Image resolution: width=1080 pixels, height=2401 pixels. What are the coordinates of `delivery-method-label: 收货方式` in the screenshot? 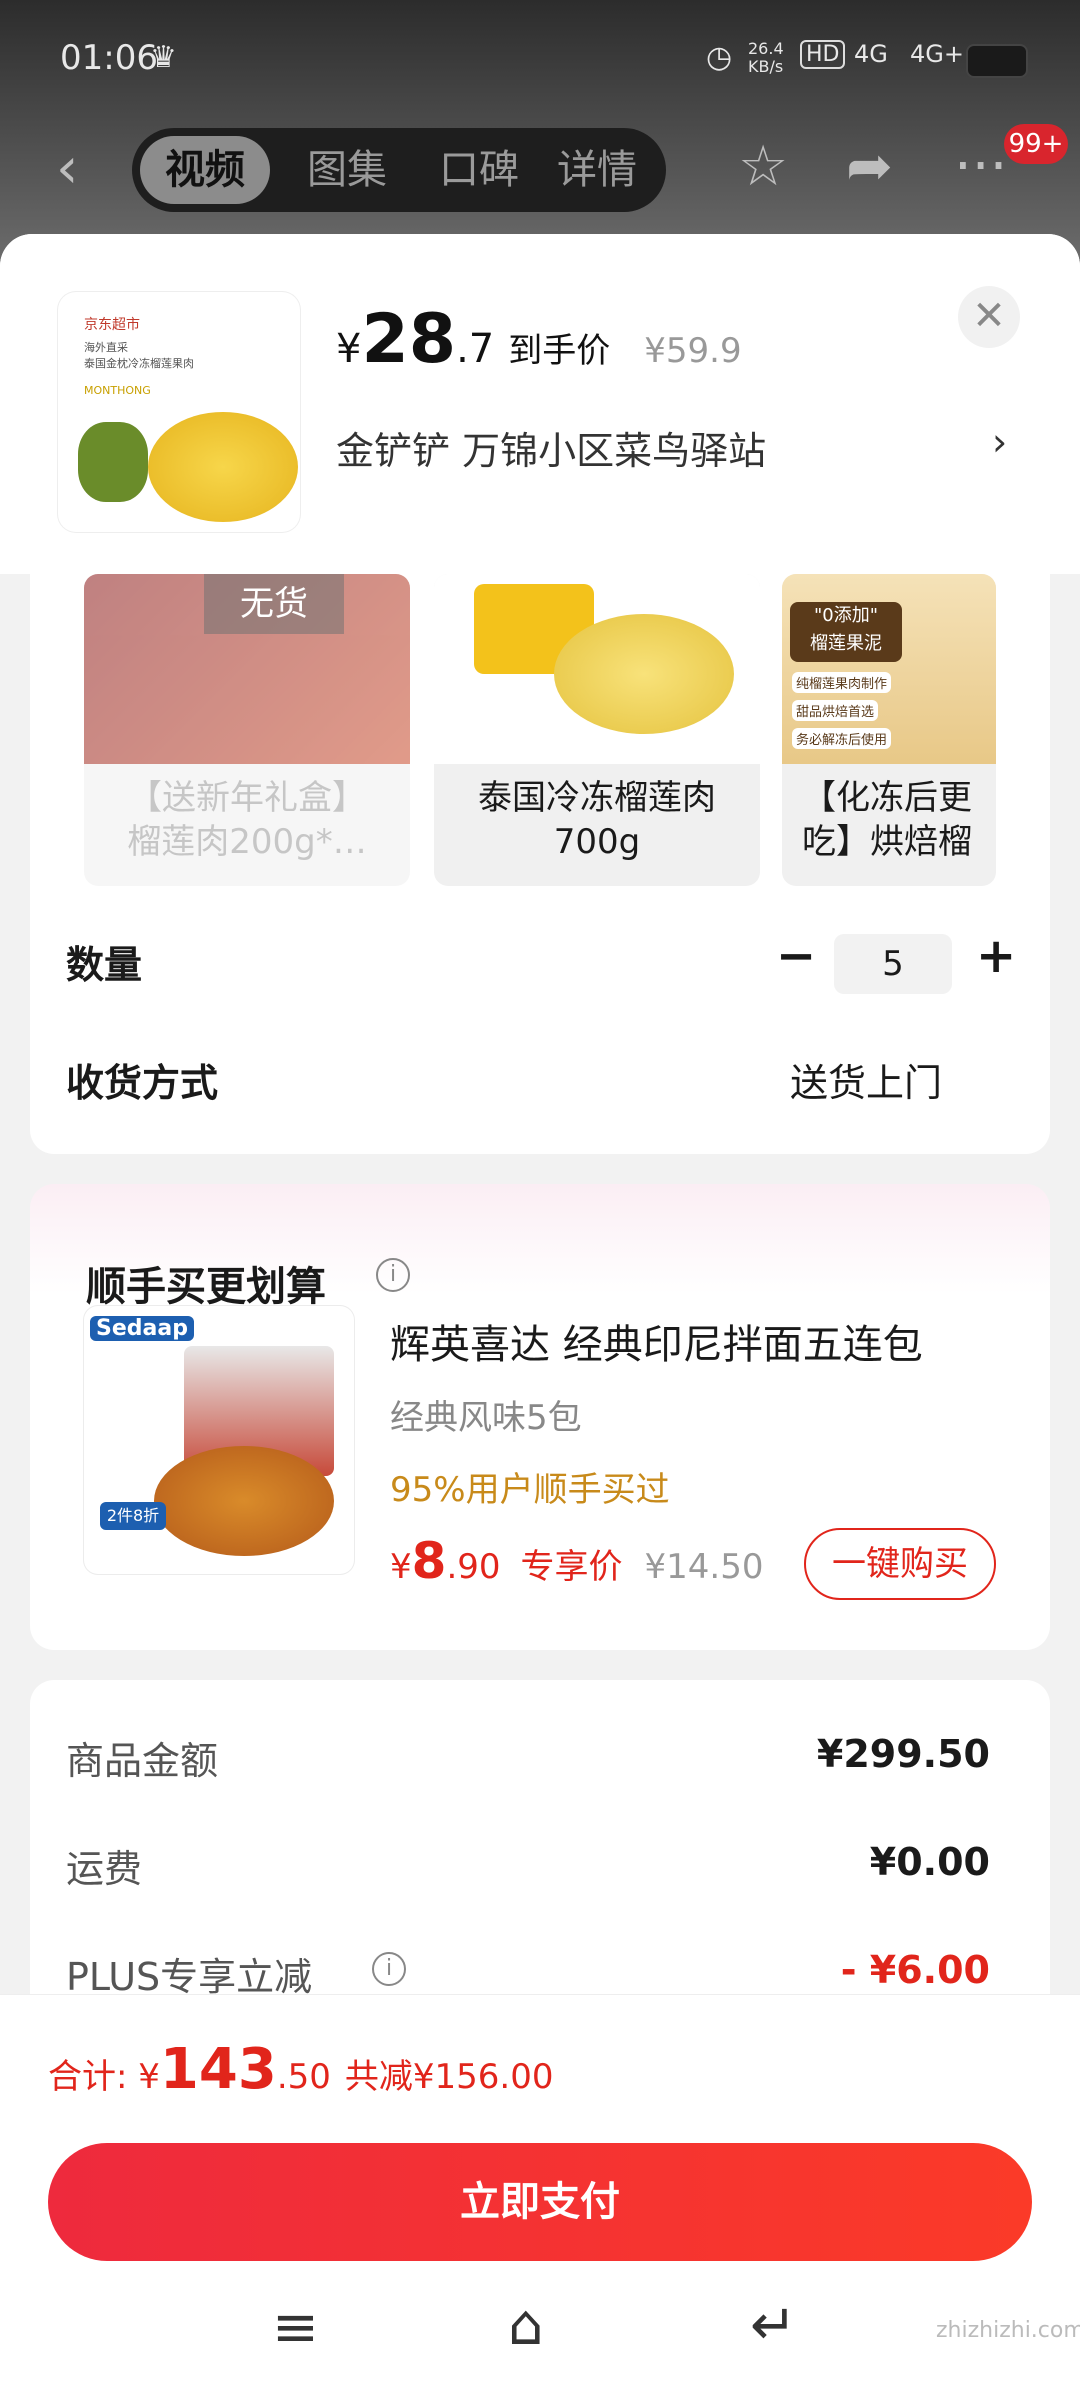 It's located at (142, 1083).